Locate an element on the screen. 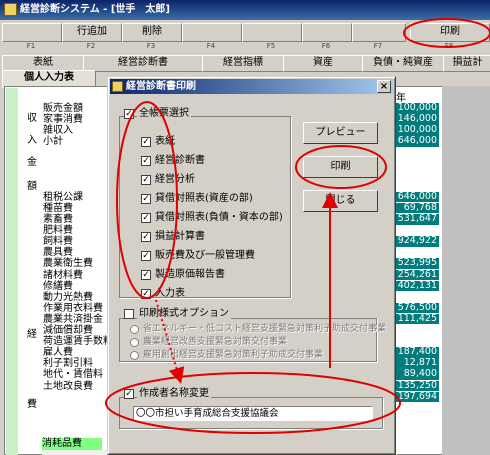  value-cell: 576,500 is located at coordinates (415, 308).